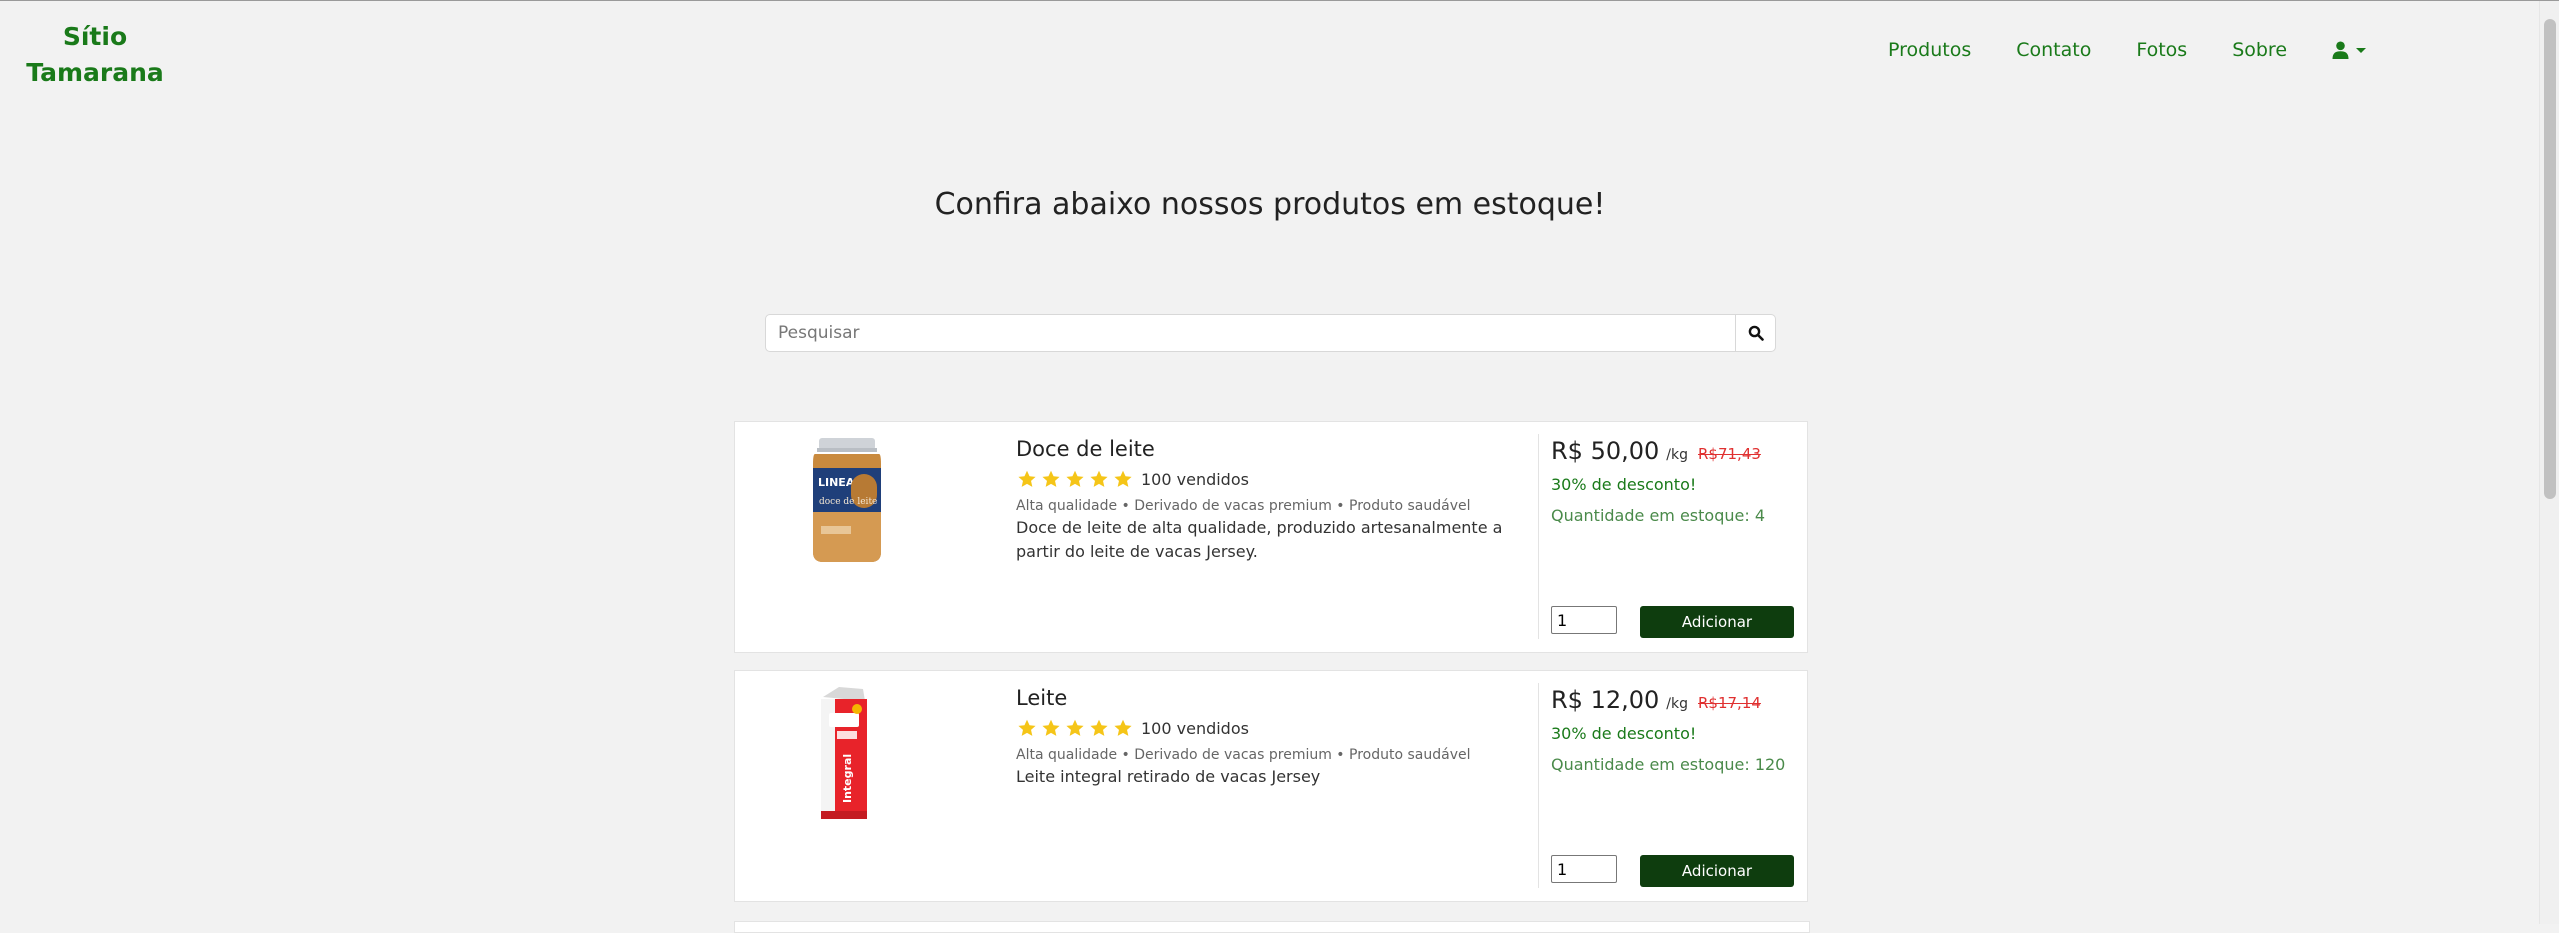 The image size is (2559, 933). I want to click on search-icon, so click(1756, 333).